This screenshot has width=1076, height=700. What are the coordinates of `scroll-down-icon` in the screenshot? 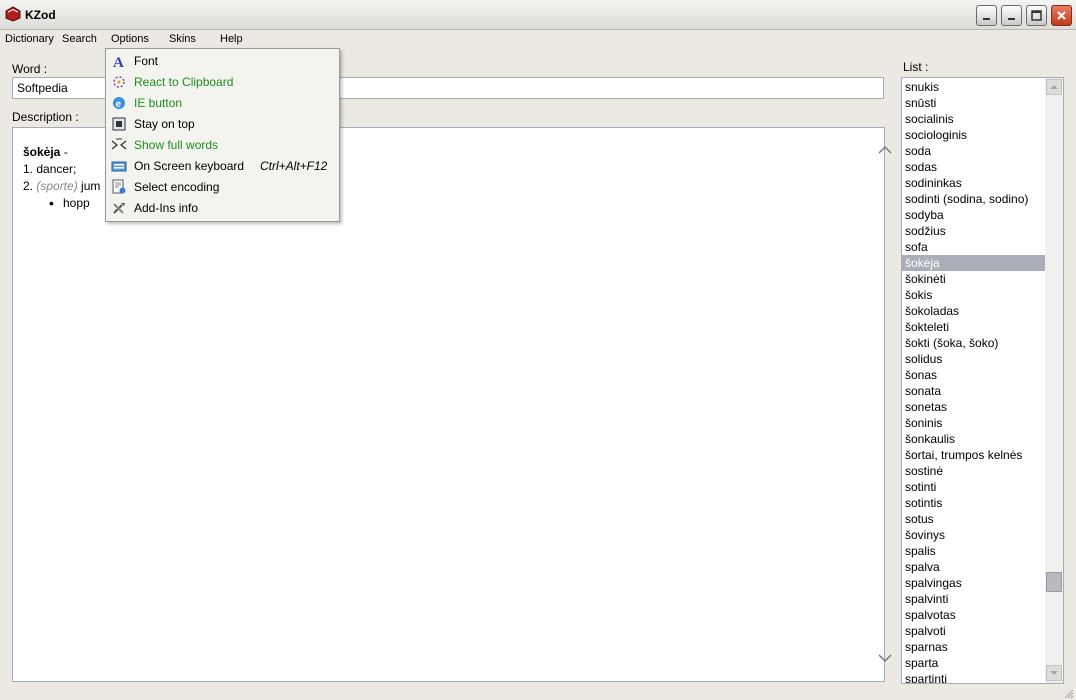 It's located at (885, 658).